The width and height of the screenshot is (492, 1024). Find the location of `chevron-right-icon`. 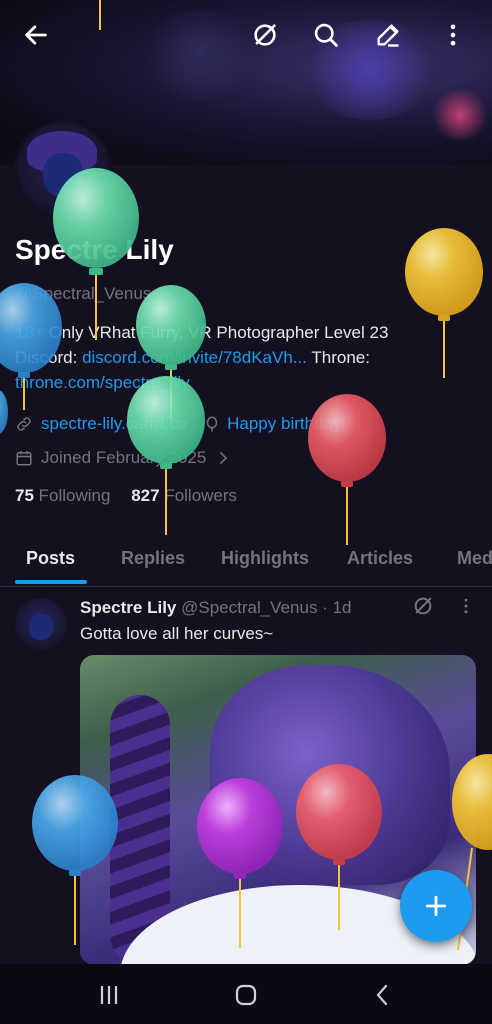

chevron-right-icon is located at coordinates (224, 458).